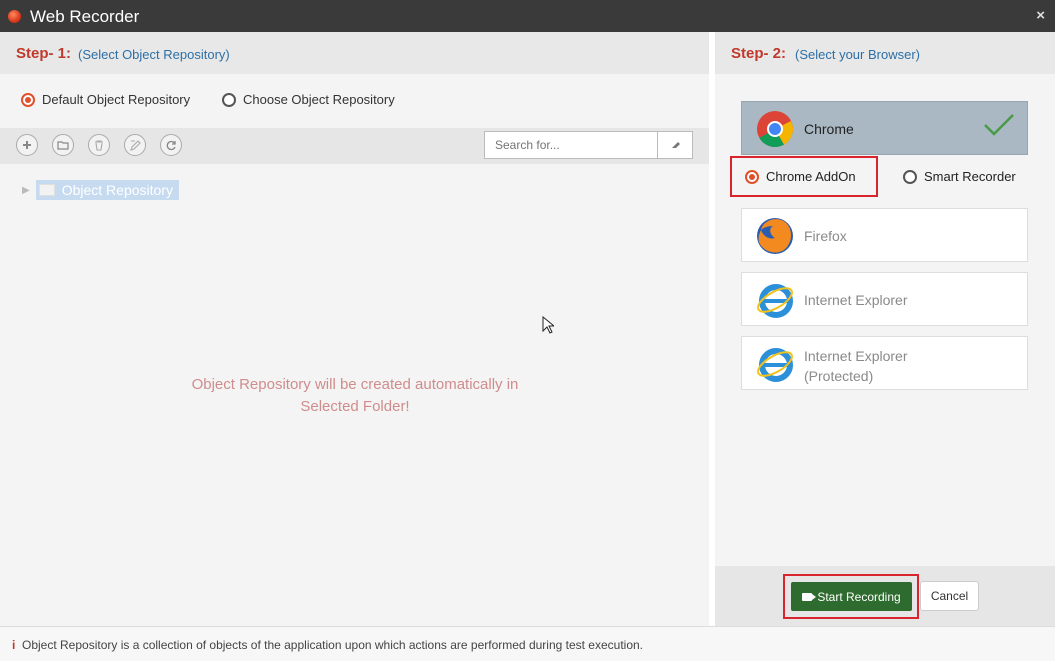 The image size is (1055, 661). I want to click on browser-firefox-label: Firefox, so click(825, 236).